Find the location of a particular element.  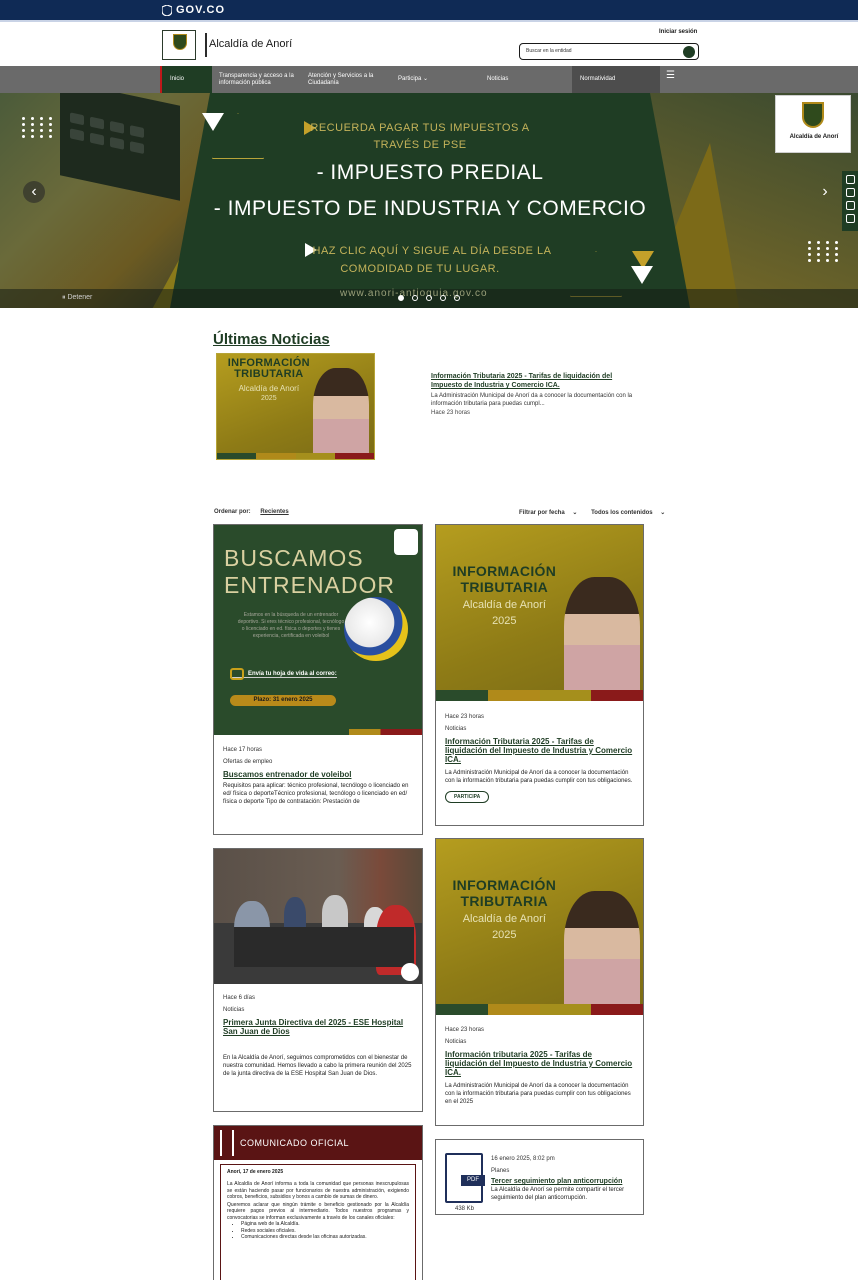

participa-tag: PARTICIPA is located at coordinates (467, 797).